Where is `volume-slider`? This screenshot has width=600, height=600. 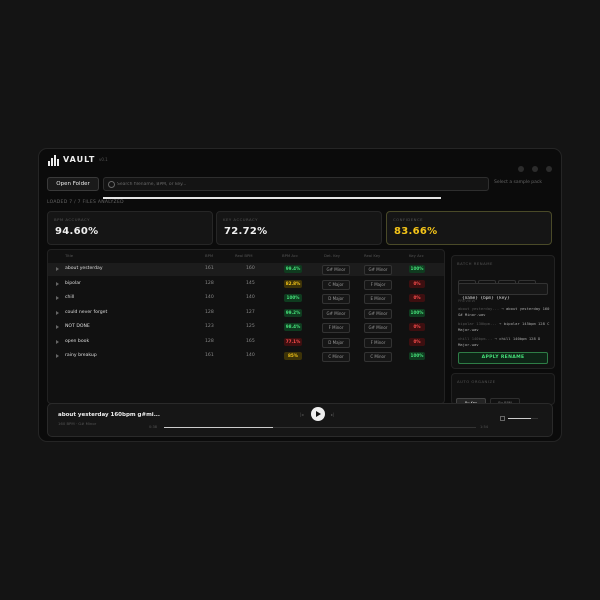 volume-slider is located at coordinates (523, 418).